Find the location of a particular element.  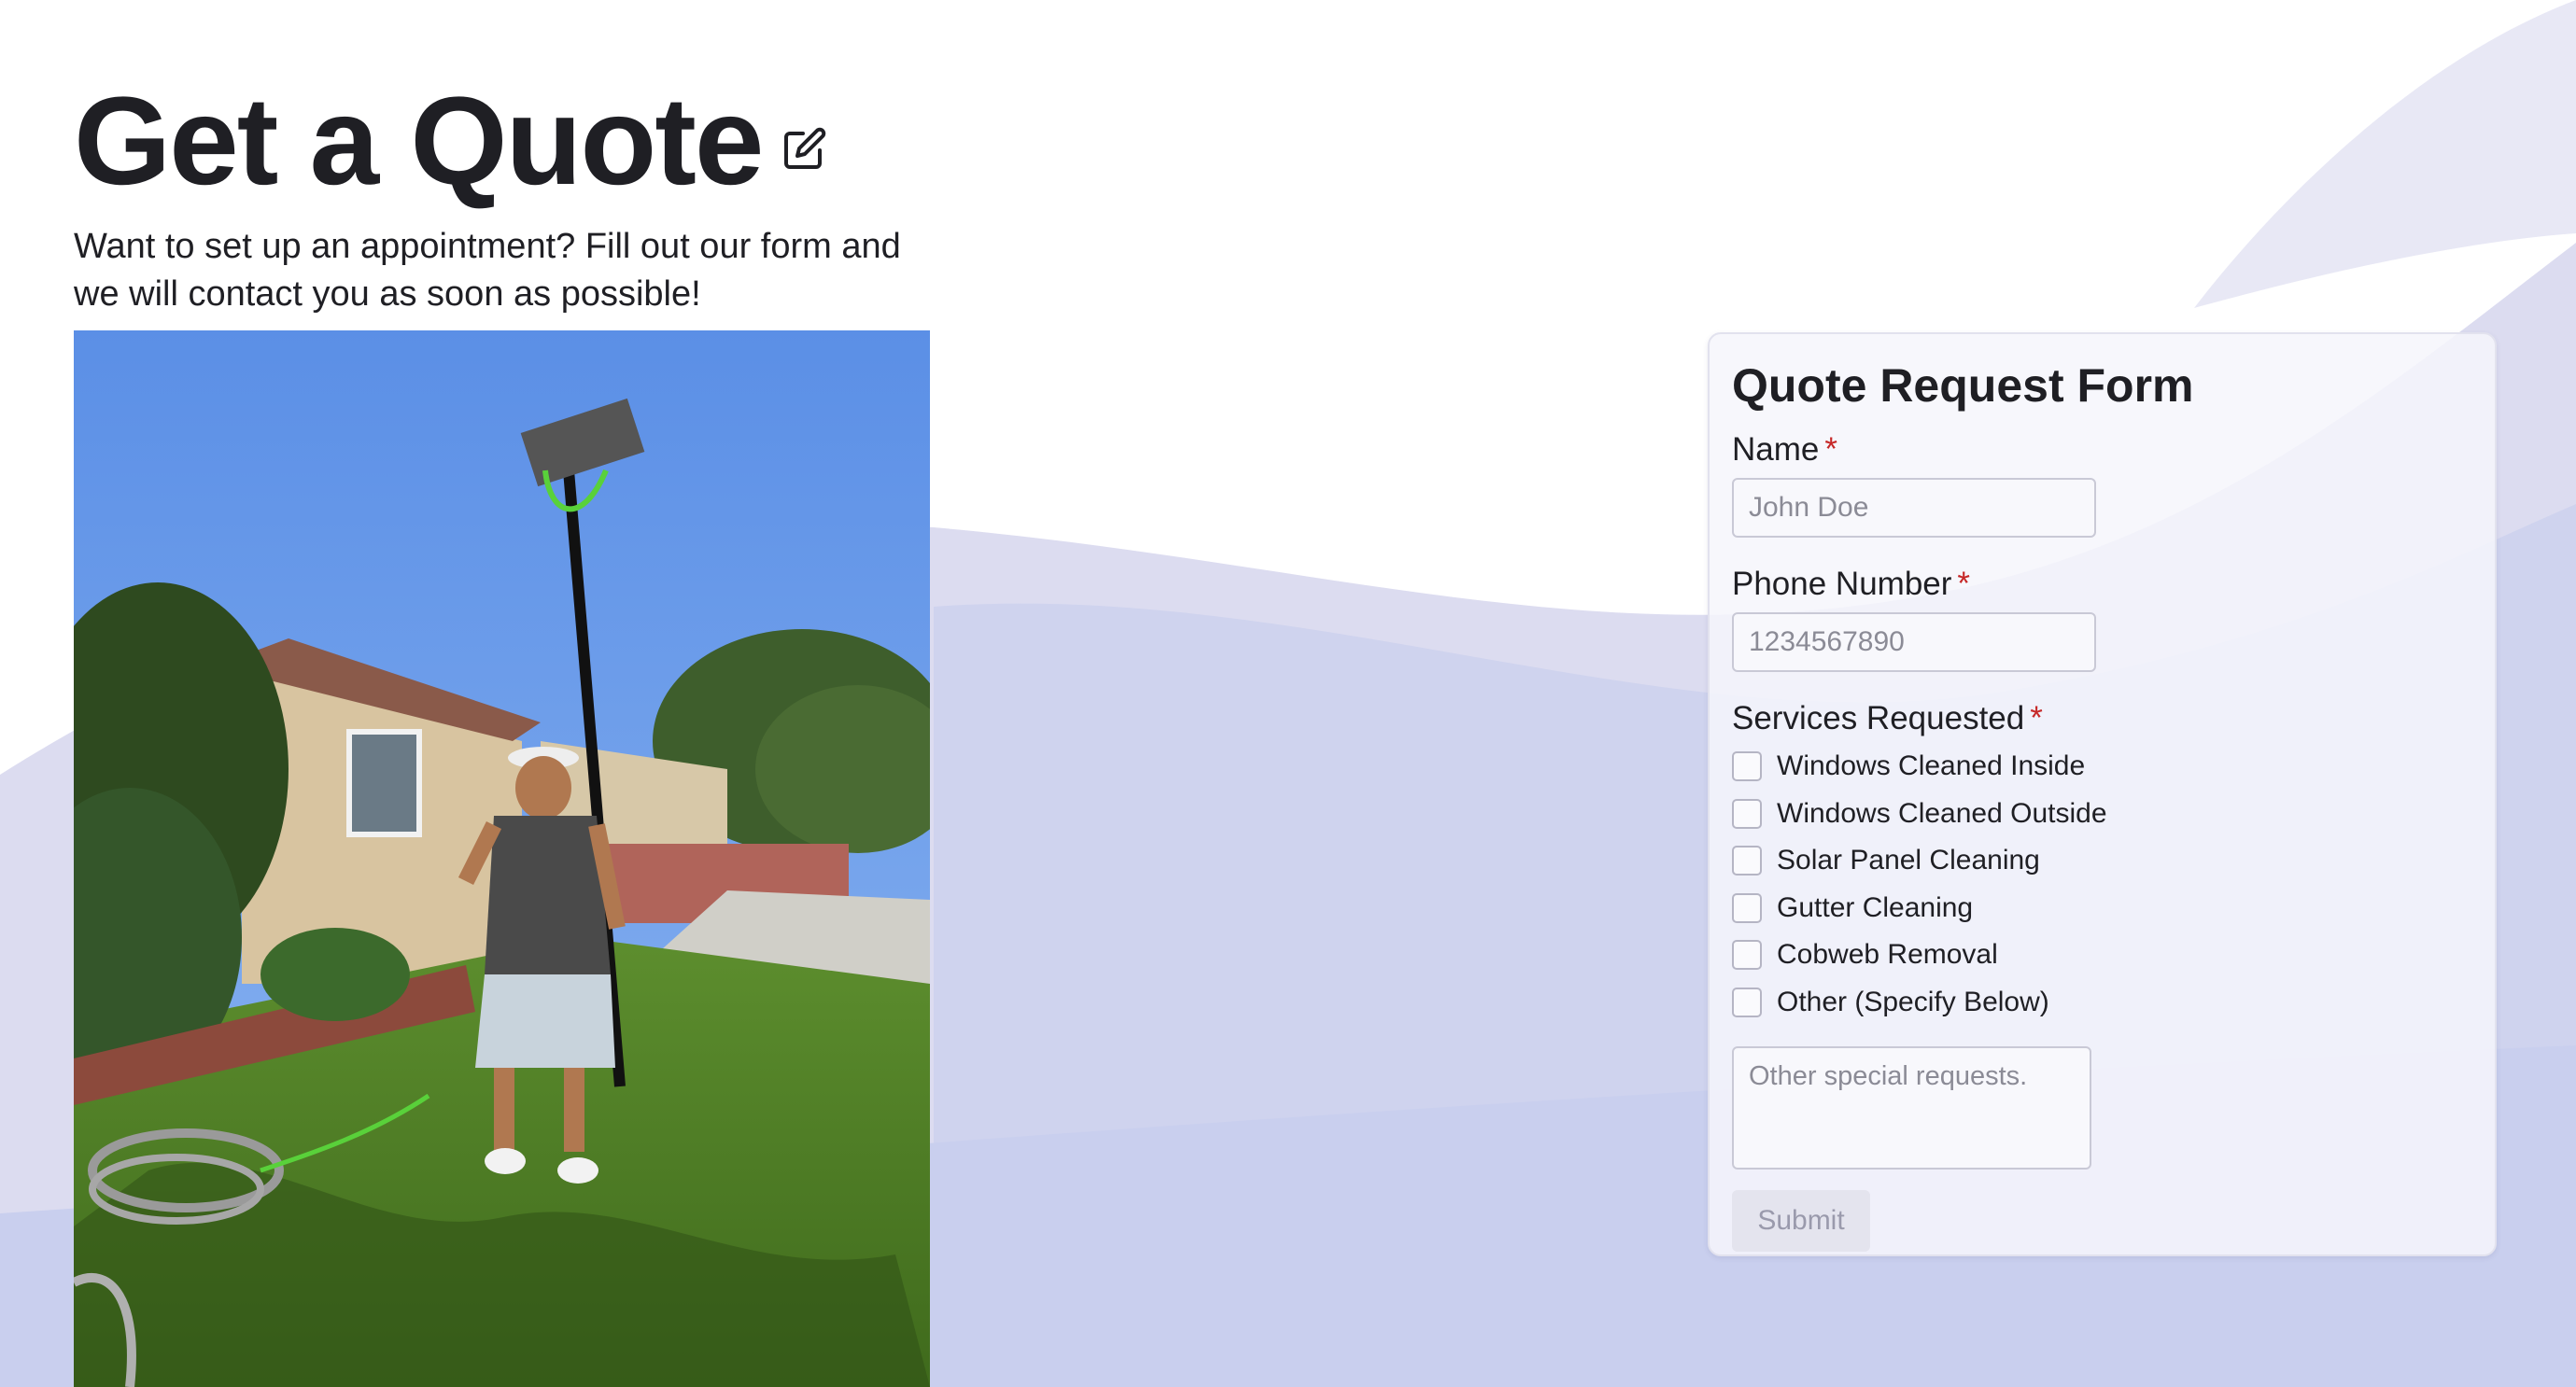

services-label-text: Services Requested is located at coordinates (1879, 718).